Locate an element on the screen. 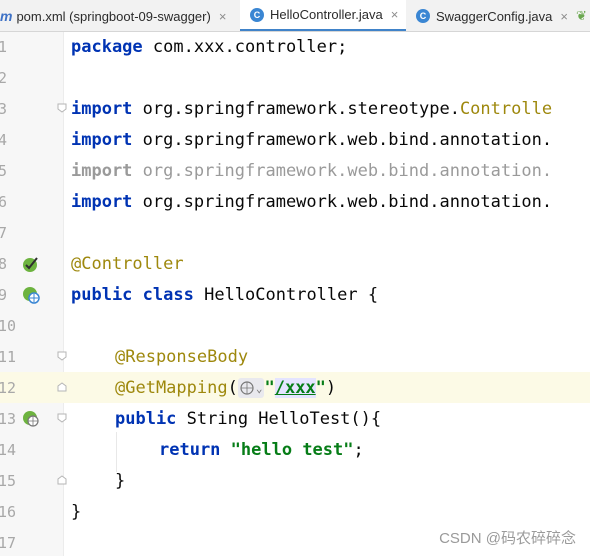 This screenshot has height=556, width=590. code-line-13: public String HelloTest(){ is located at coordinates (248, 419).